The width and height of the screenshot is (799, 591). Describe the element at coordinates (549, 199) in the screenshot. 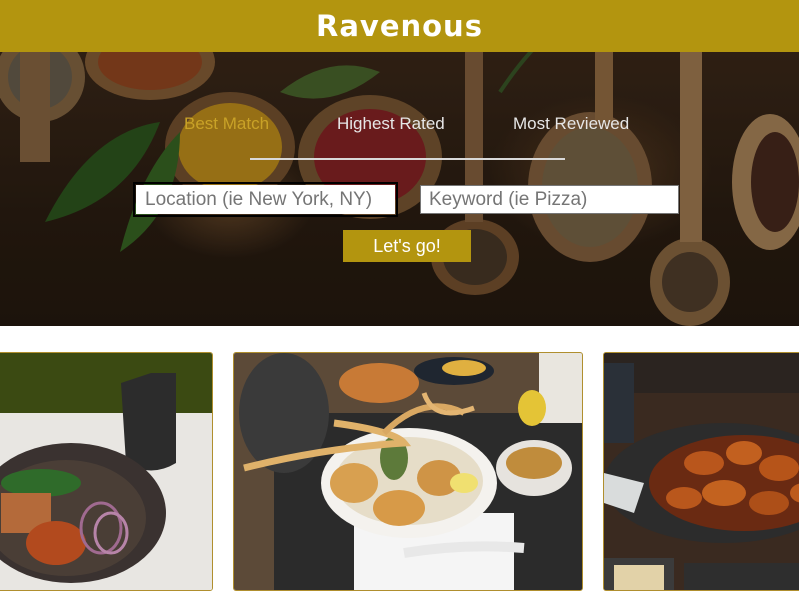

I see `keyword-input` at that location.